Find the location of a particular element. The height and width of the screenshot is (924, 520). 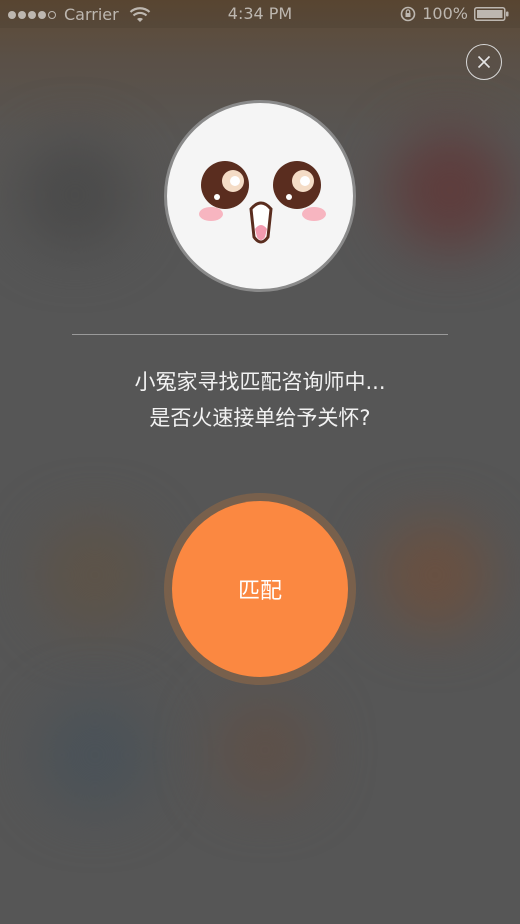

close-icon is located at coordinates (484, 62).